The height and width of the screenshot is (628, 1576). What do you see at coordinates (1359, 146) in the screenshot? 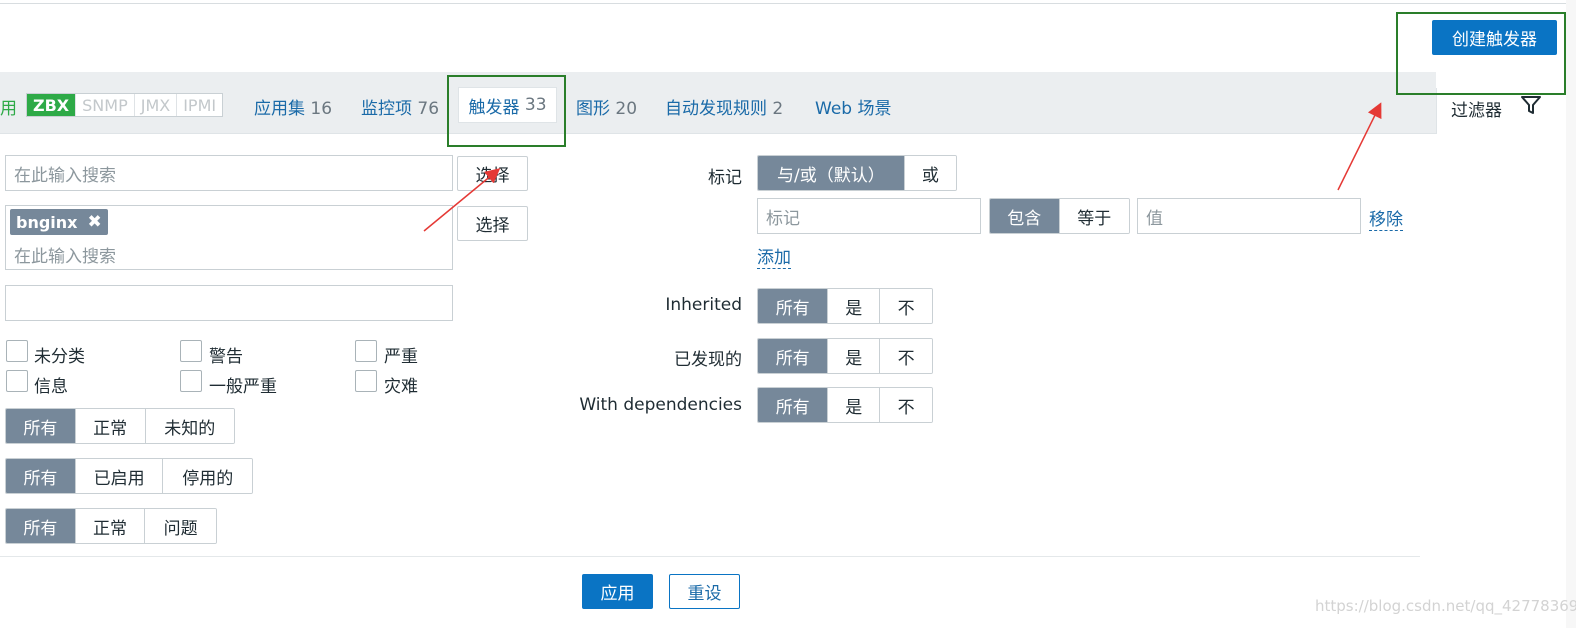
I see `arrow-to-create-button` at bounding box center [1359, 146].